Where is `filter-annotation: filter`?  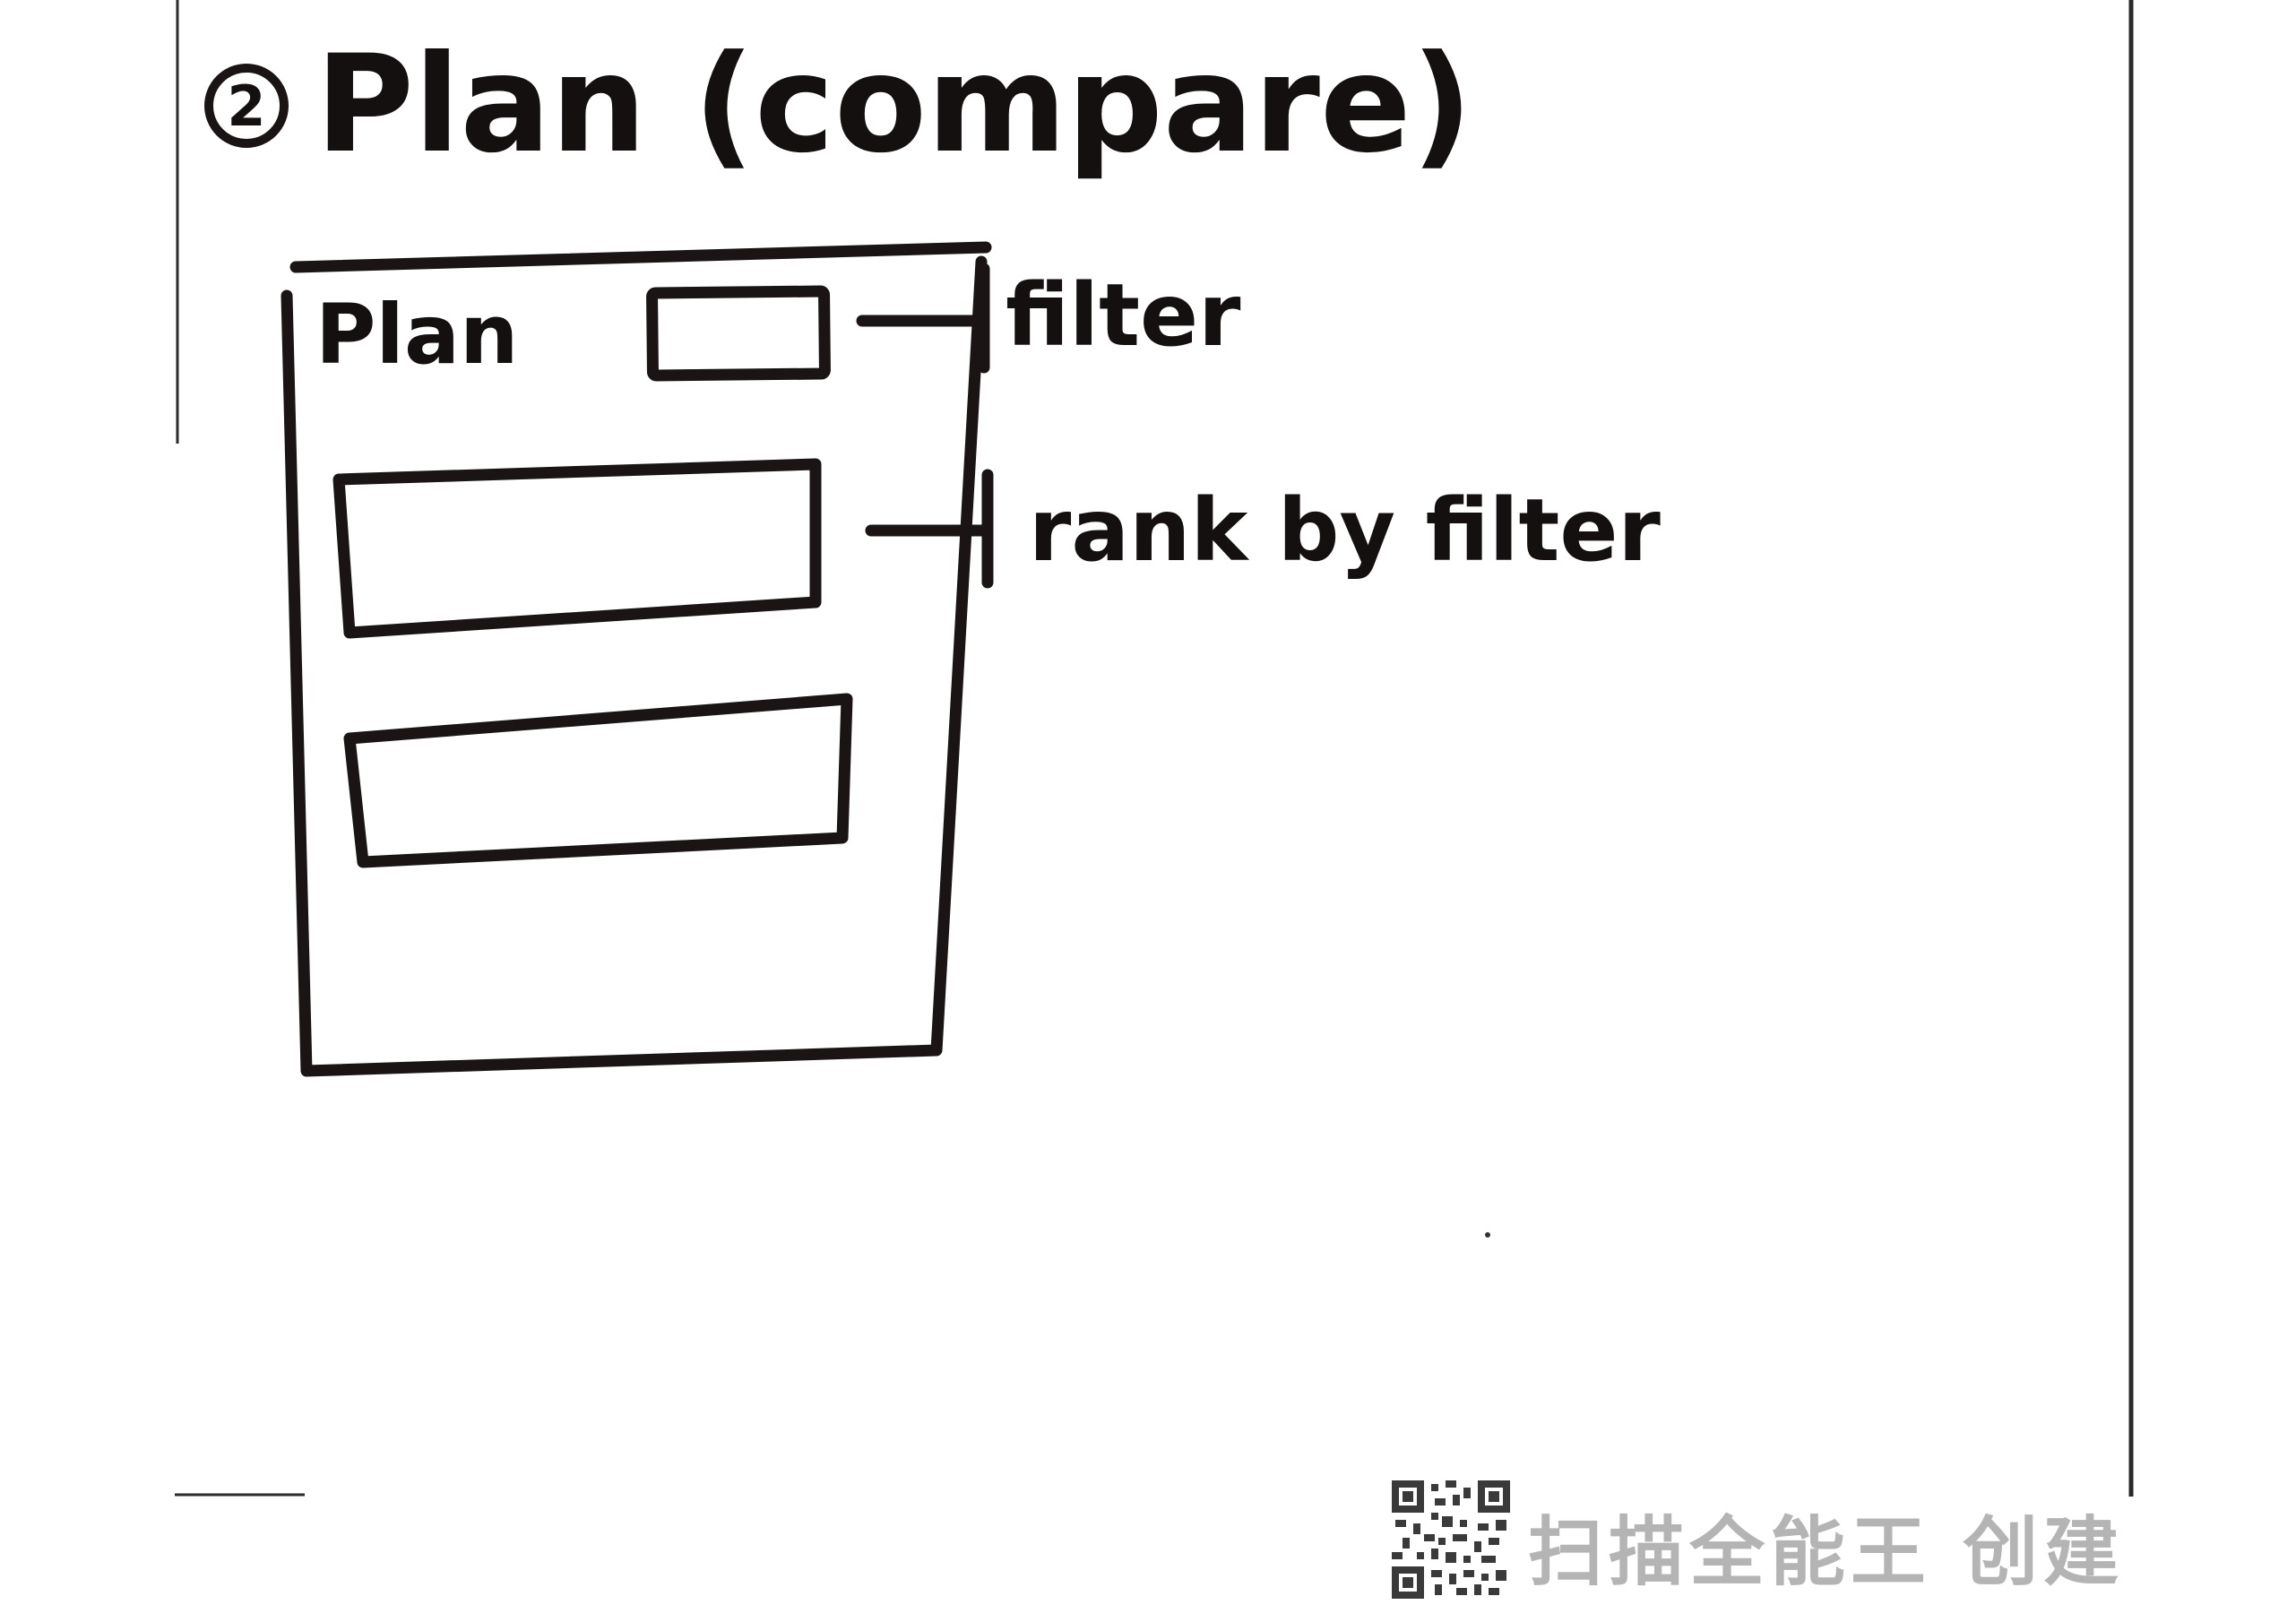
filter-annotation: filter is located at coordinates (1124, 315).